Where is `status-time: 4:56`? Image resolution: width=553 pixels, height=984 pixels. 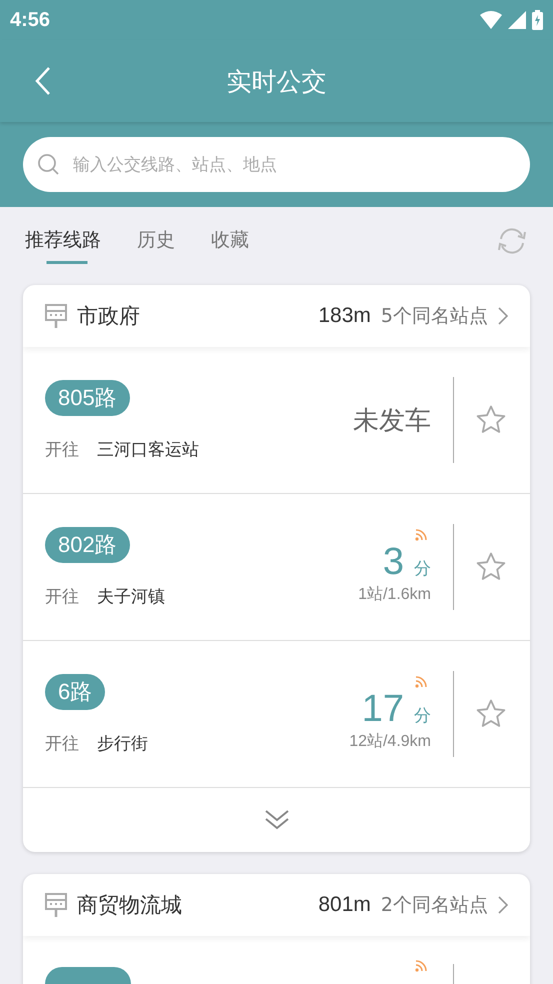
status-time: 4:56 is located at coordinates (30, 20).